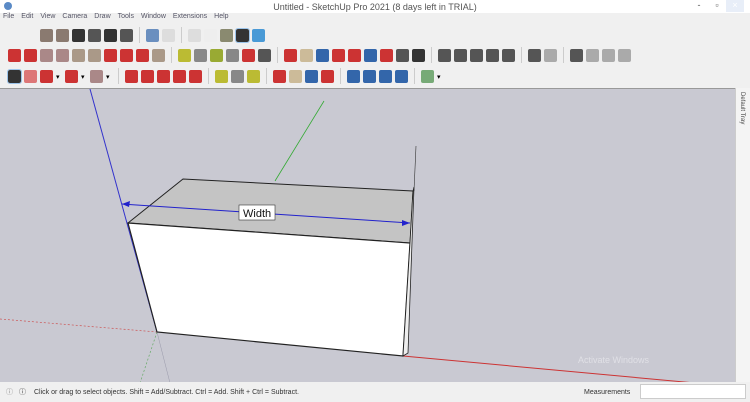  I want to click on front-view-icon, so click(78, 35).